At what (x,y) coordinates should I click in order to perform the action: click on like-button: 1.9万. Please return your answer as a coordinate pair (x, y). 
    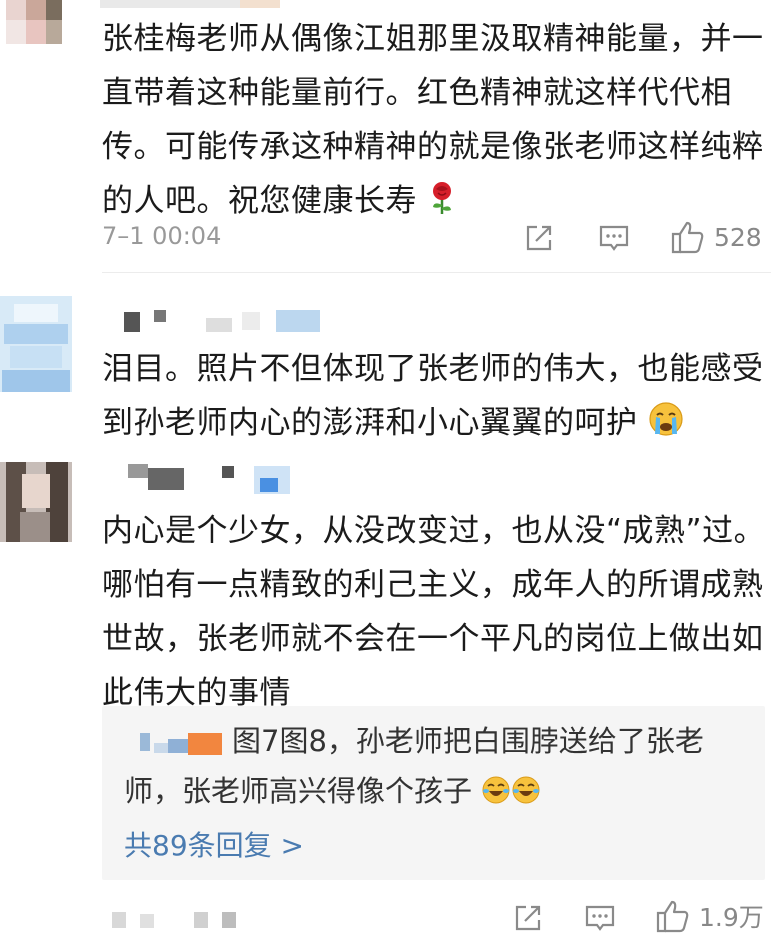
    Looking at the image, I should click on (709, 916).